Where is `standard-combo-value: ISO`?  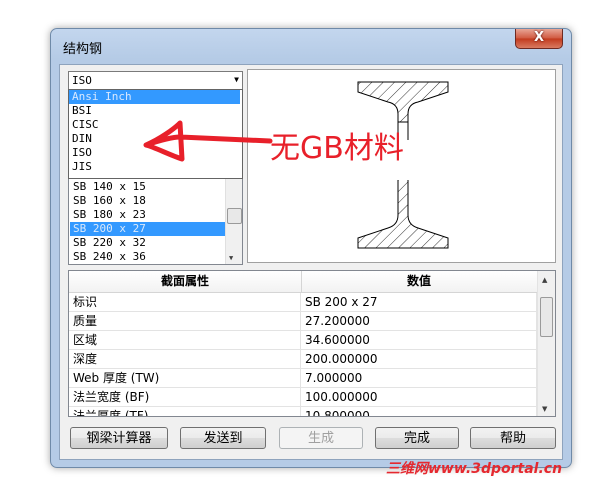
standard-combo-value: ISO is located at coordinates (82, 80).